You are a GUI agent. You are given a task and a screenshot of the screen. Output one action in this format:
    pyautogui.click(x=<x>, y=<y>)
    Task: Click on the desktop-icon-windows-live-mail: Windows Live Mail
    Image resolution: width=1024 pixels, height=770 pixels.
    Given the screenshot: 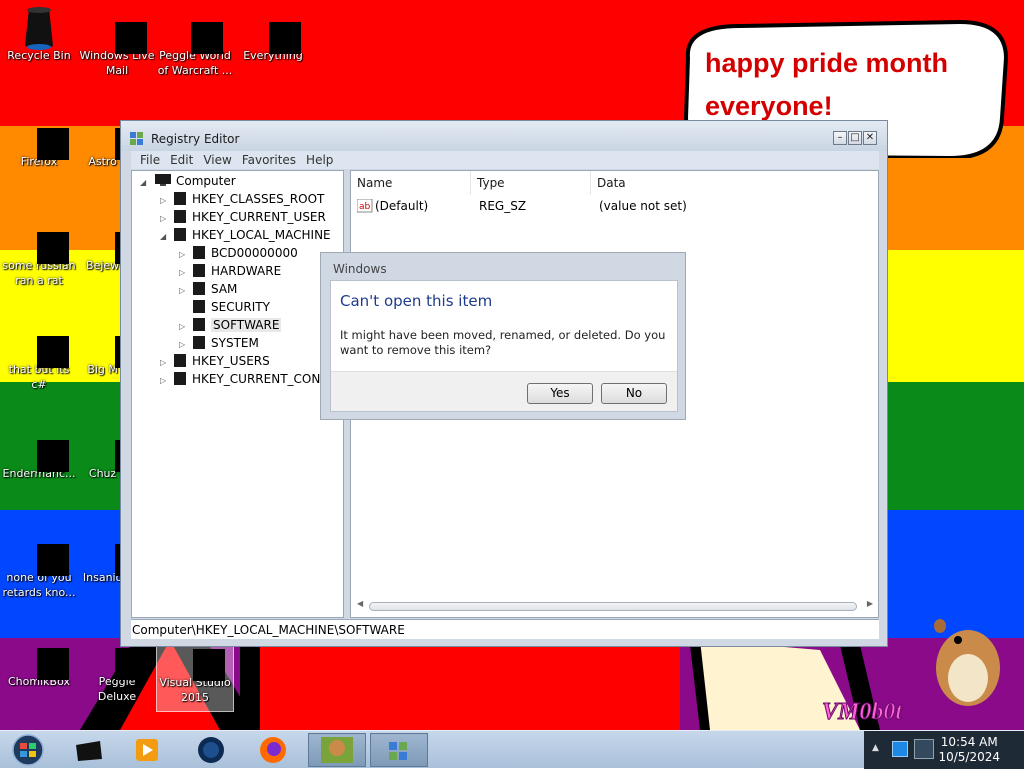 What is the action you would take?
    pyautogui.click(x=117, y=42)
    